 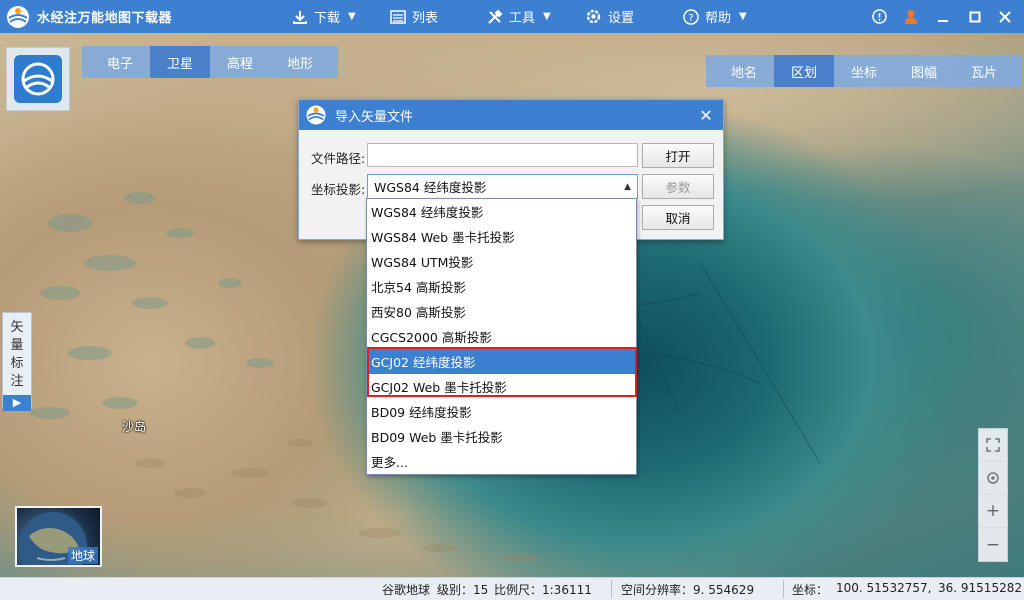 What do you see at coordinates (17, 403) in the screenshot?
I see `chevron-right-icon: ▶` at bounding box center [17, 403].